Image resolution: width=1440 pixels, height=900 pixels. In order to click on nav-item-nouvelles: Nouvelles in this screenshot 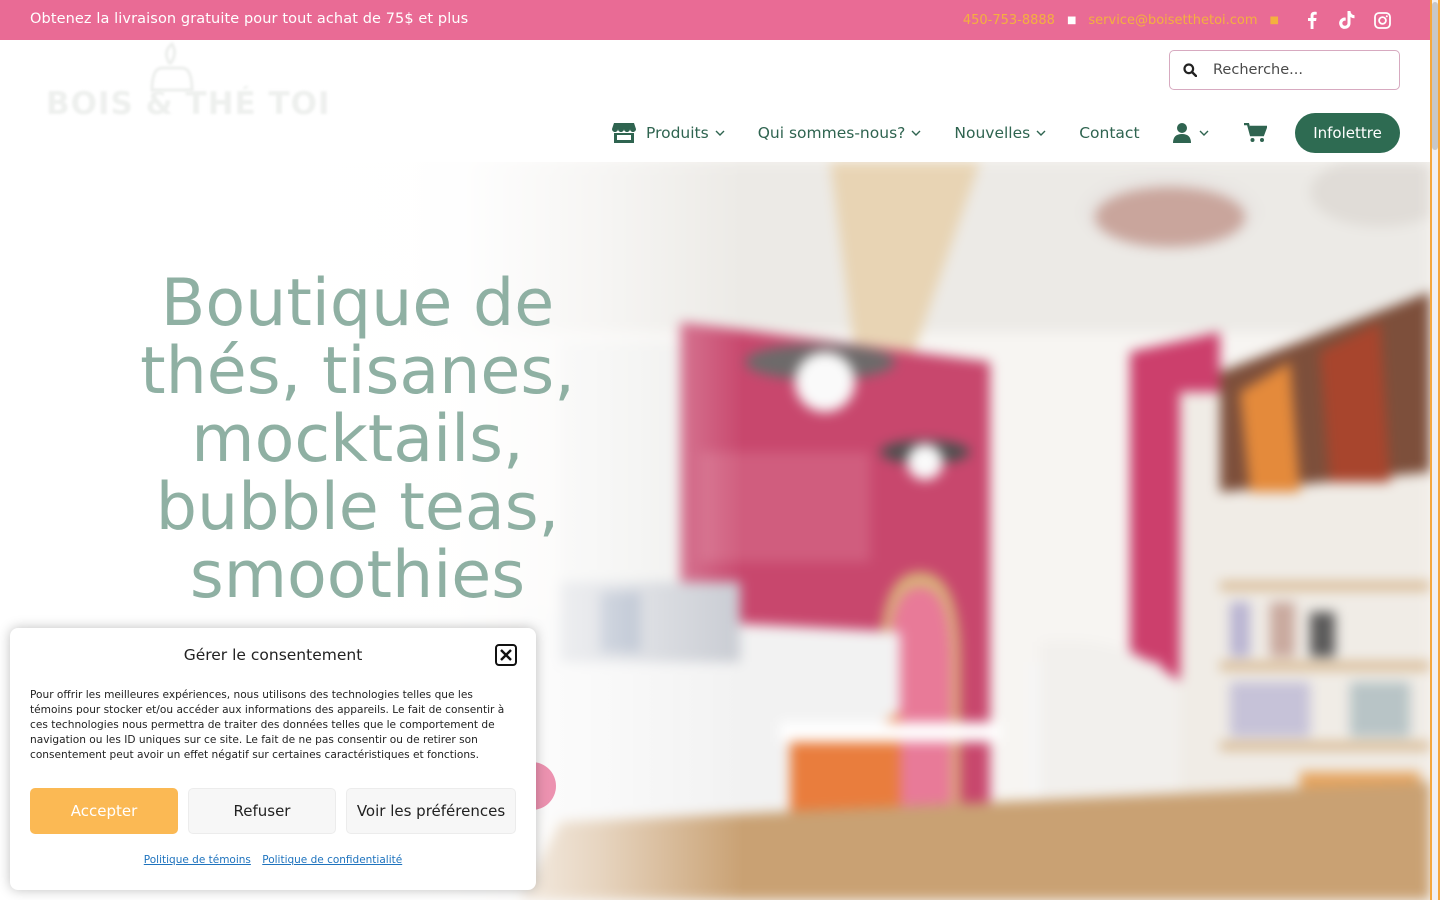, I will do `click(1000, 133)`.